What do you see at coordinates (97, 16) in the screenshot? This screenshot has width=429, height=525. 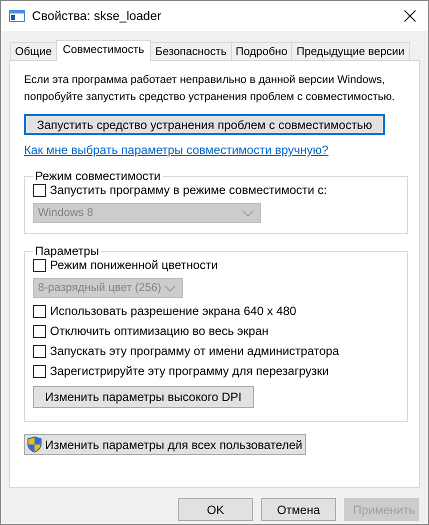 I see `window-title: Свойства: skse_loader` at bounding box center [97, 16].